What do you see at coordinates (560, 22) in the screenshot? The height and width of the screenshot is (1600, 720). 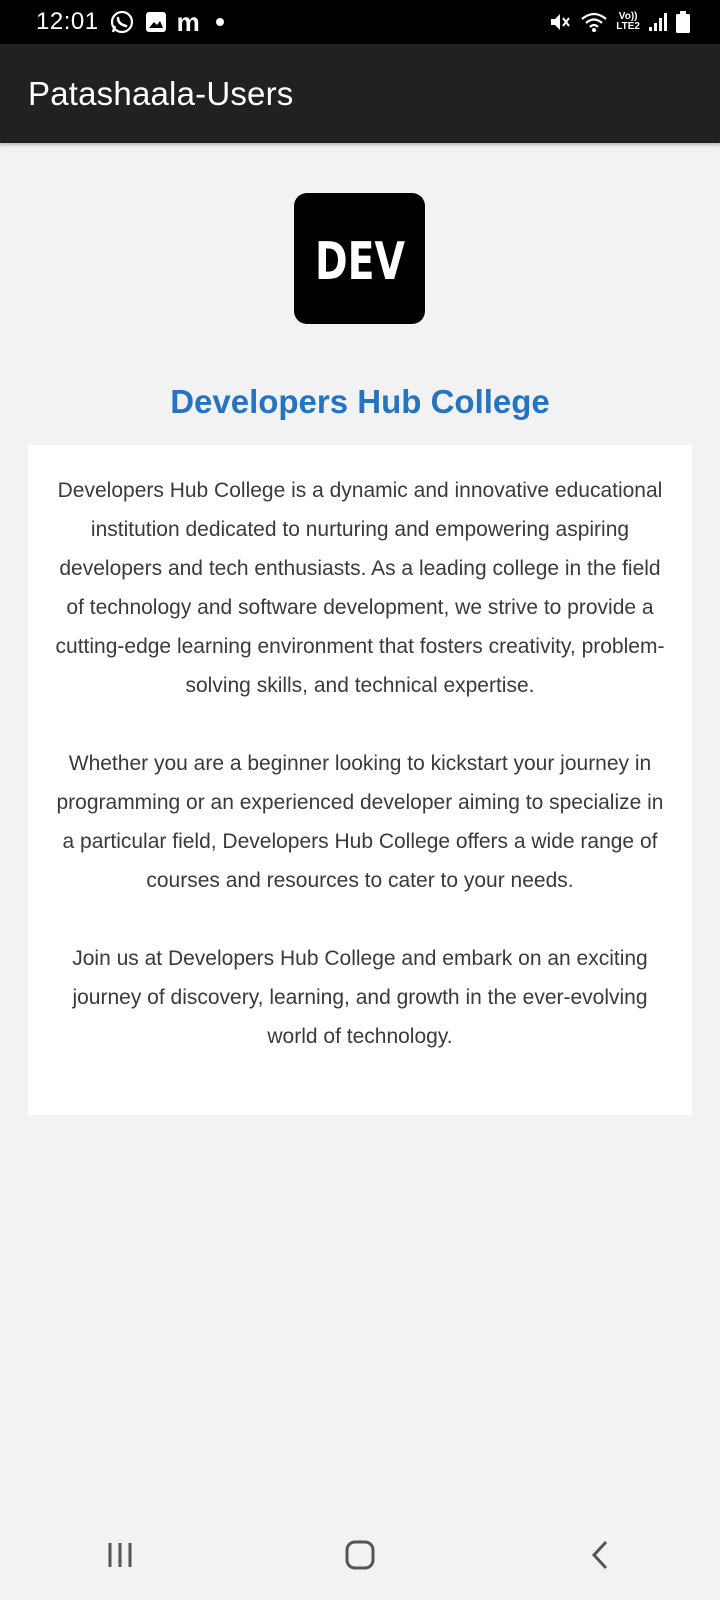 I see `mute-icon` at bounding box center [560, 22].